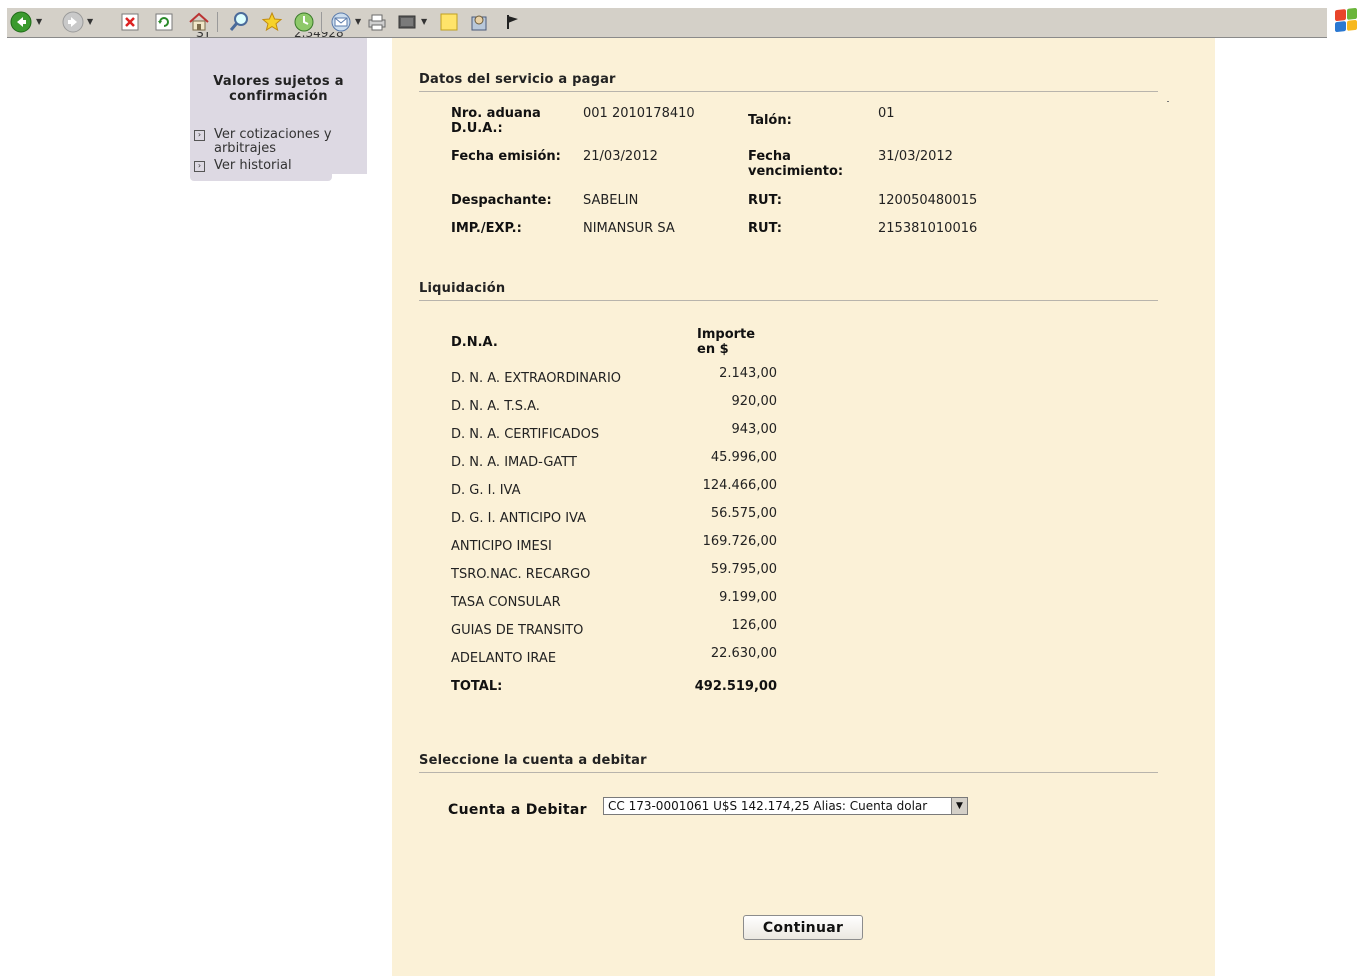 Image resolution: width=1361 pixels, height=976 pixels. Describe the element at coordinates (495, 406) in the screenshot. I see `liquidacion-row-name: D. N. A. T.S.A.` at that location.